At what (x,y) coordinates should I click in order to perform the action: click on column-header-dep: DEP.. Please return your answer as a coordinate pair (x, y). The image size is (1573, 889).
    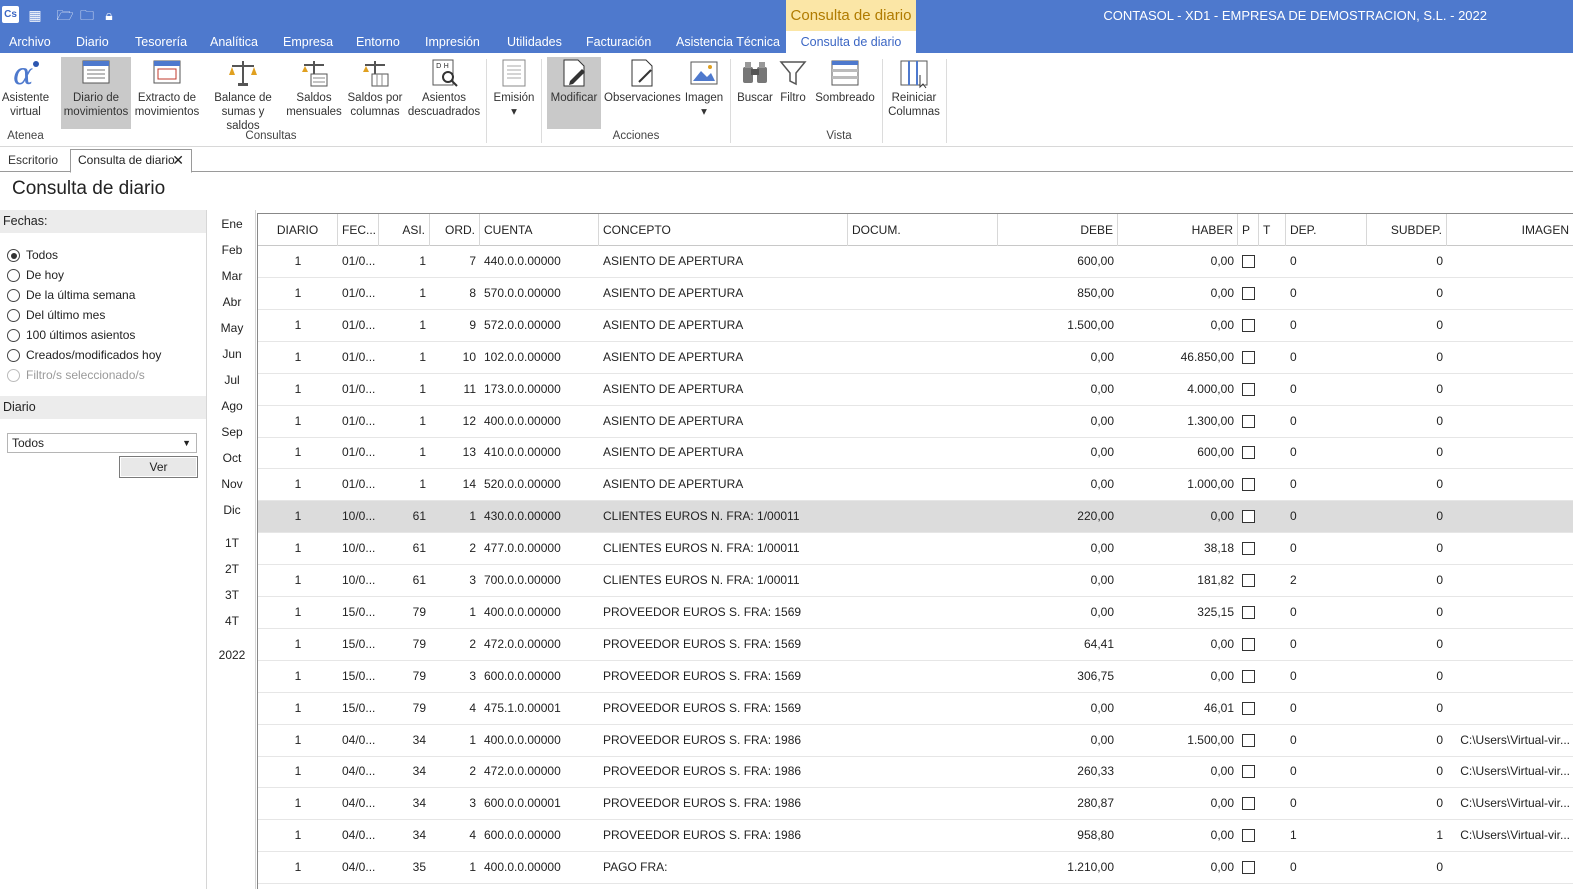
    Looking at the image, I should click on (1326, 230).